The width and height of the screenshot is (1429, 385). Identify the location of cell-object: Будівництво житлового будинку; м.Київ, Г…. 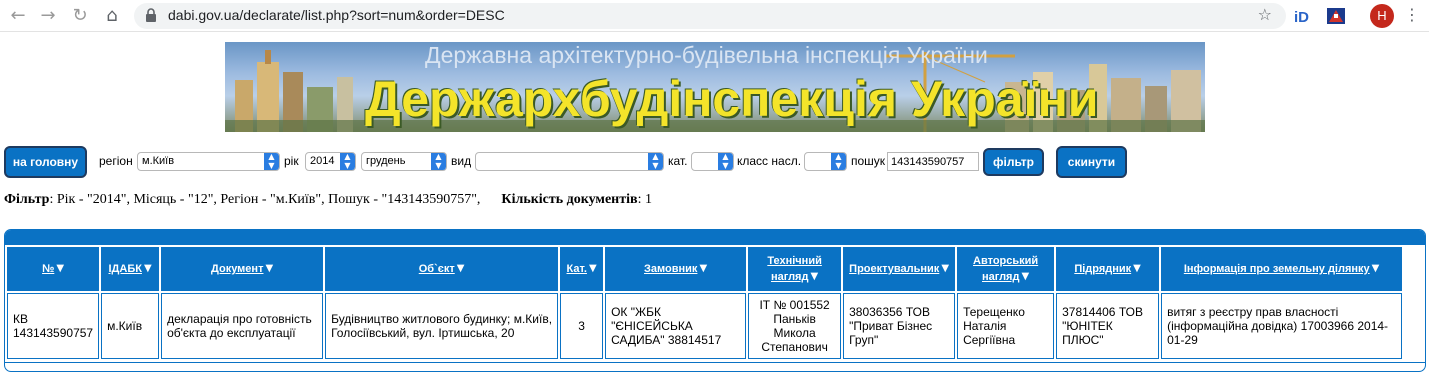
(442, 326).